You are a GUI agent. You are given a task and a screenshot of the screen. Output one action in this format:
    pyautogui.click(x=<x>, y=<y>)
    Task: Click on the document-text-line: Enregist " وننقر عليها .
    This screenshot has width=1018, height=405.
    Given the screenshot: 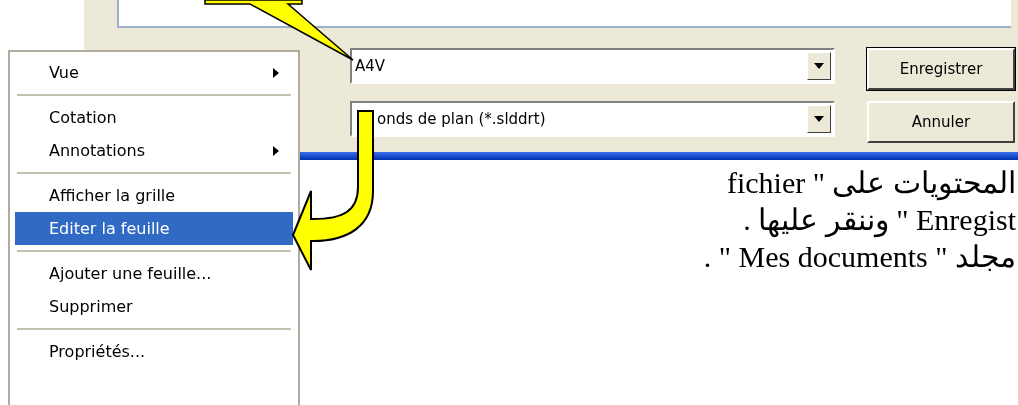 What is the action you would take?
    pyautogui.click(x=879, y=220)
    